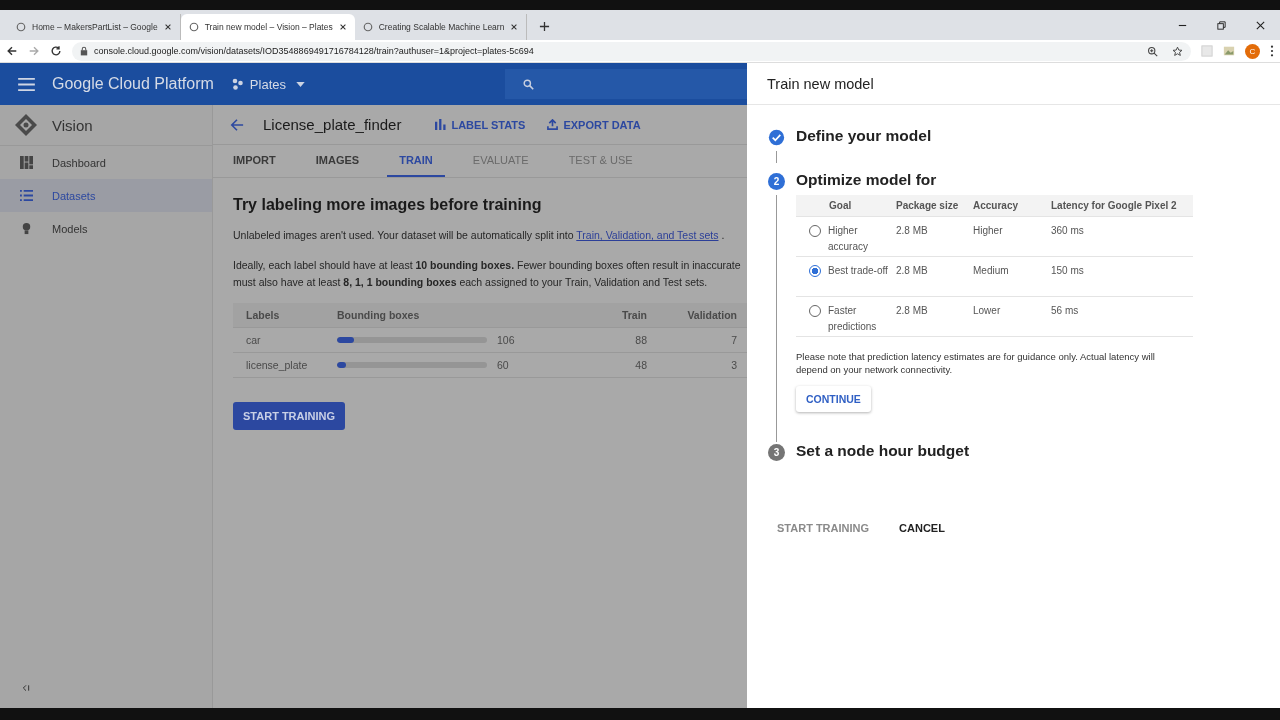  Describe the element at coordinates (858, 271) in the screenshot. I see `option-label: Best trade-off` at that location.